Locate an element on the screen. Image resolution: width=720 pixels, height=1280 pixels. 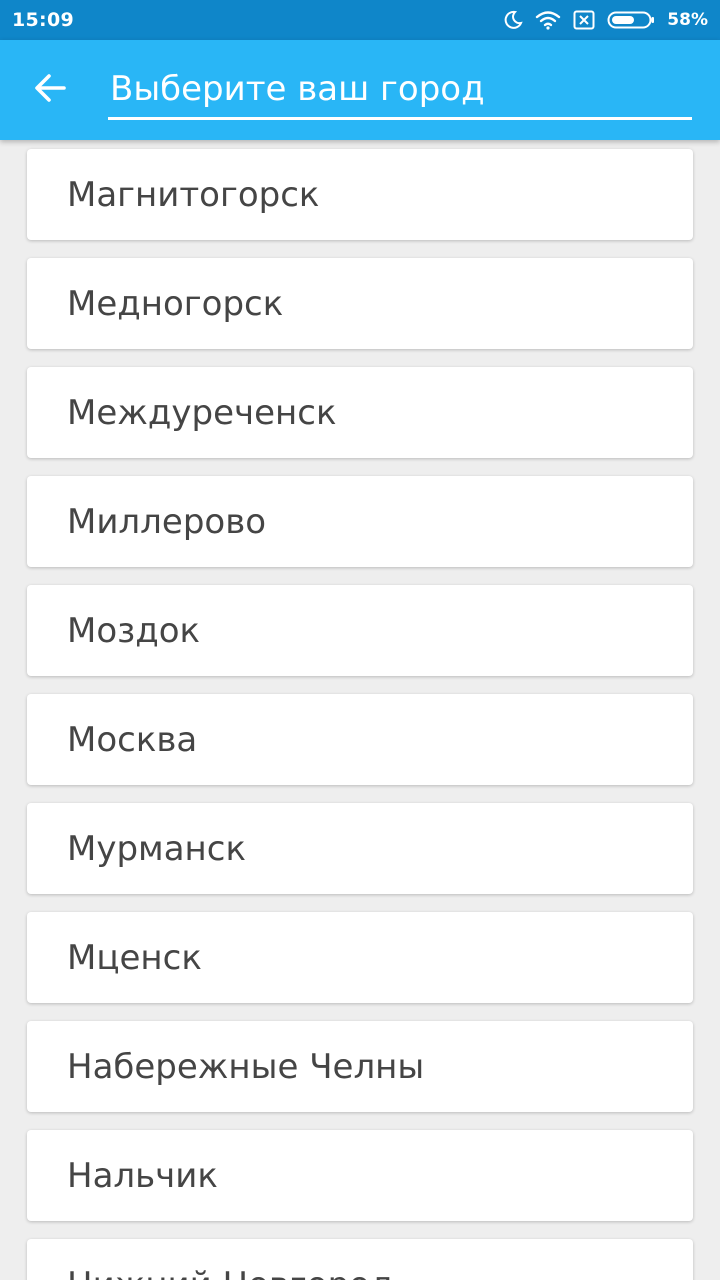
status-icons: 58% is located at coordinates (605, 20).